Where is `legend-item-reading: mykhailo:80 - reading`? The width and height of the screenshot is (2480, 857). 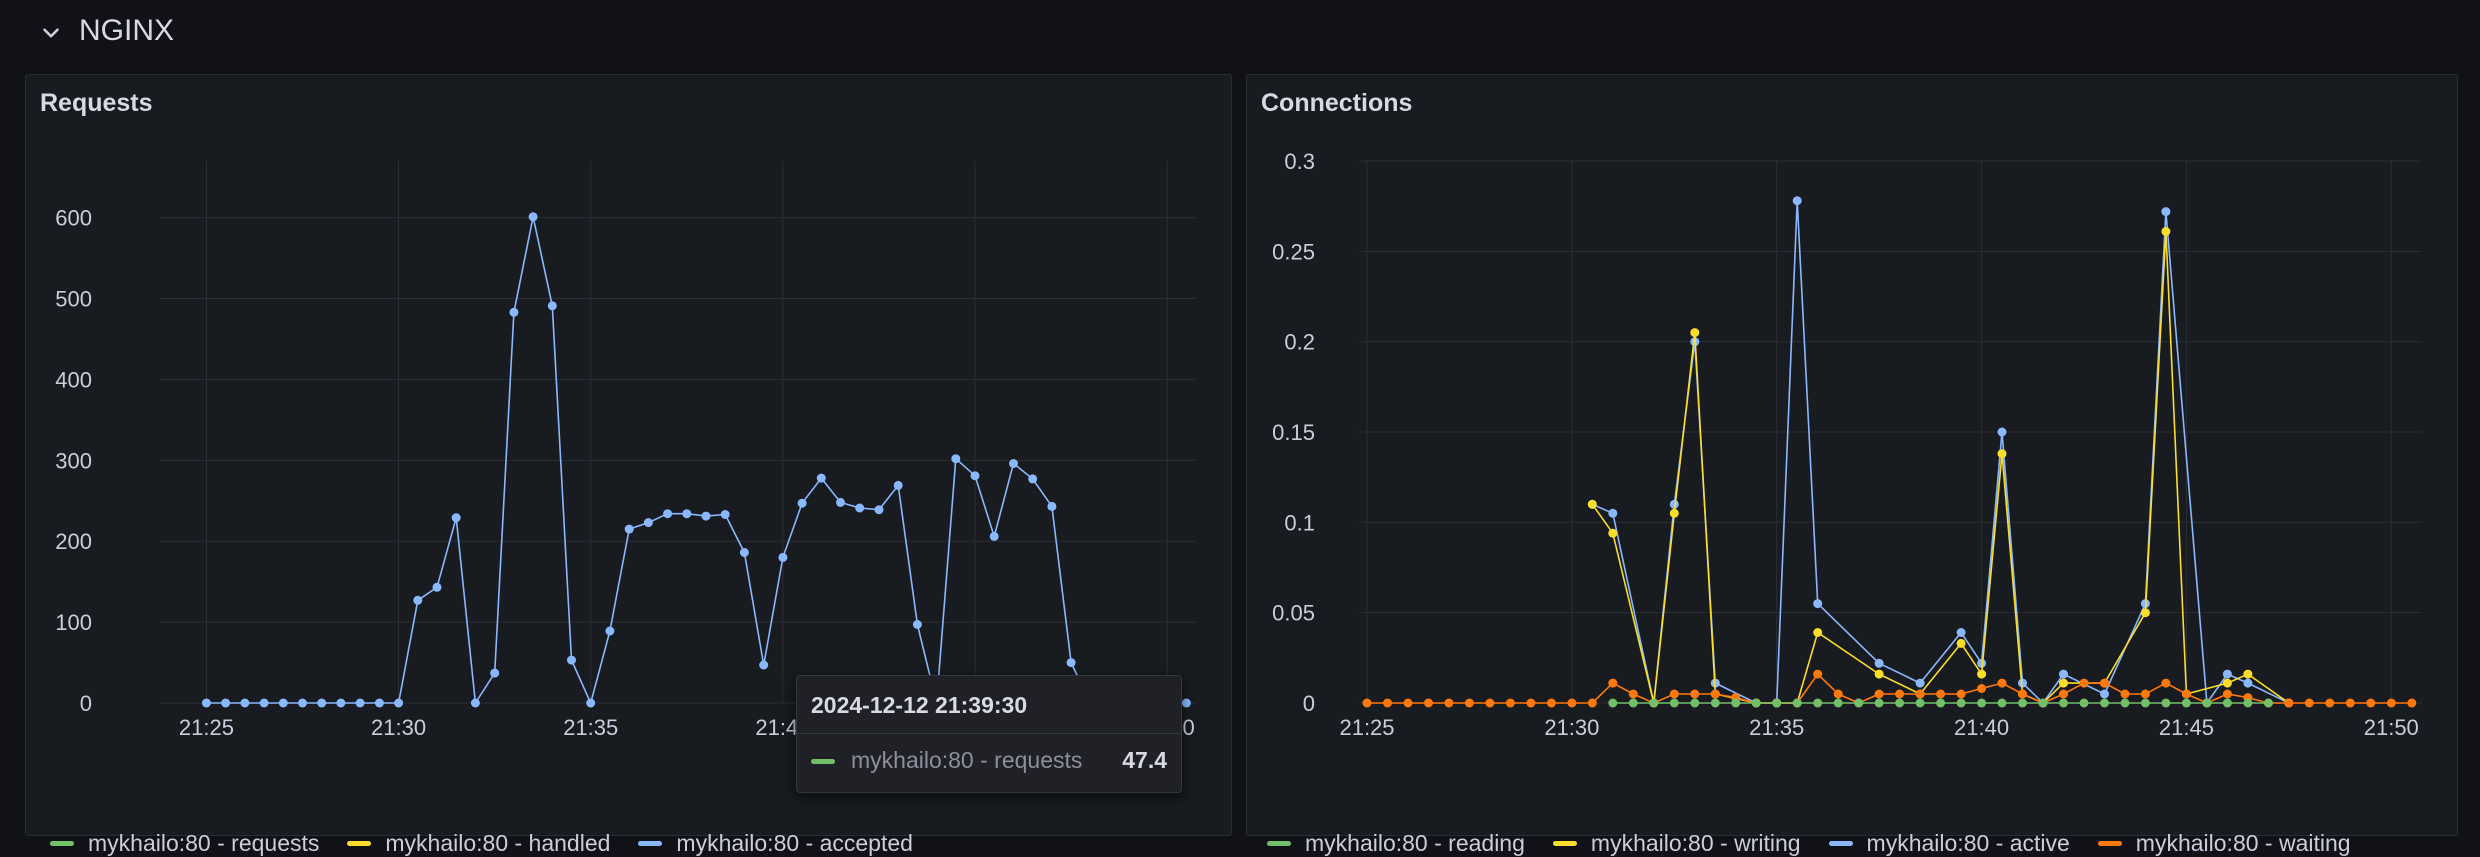
legend-item-reading: mykhailo:80 - reading is located at coordinates (1396, 843).